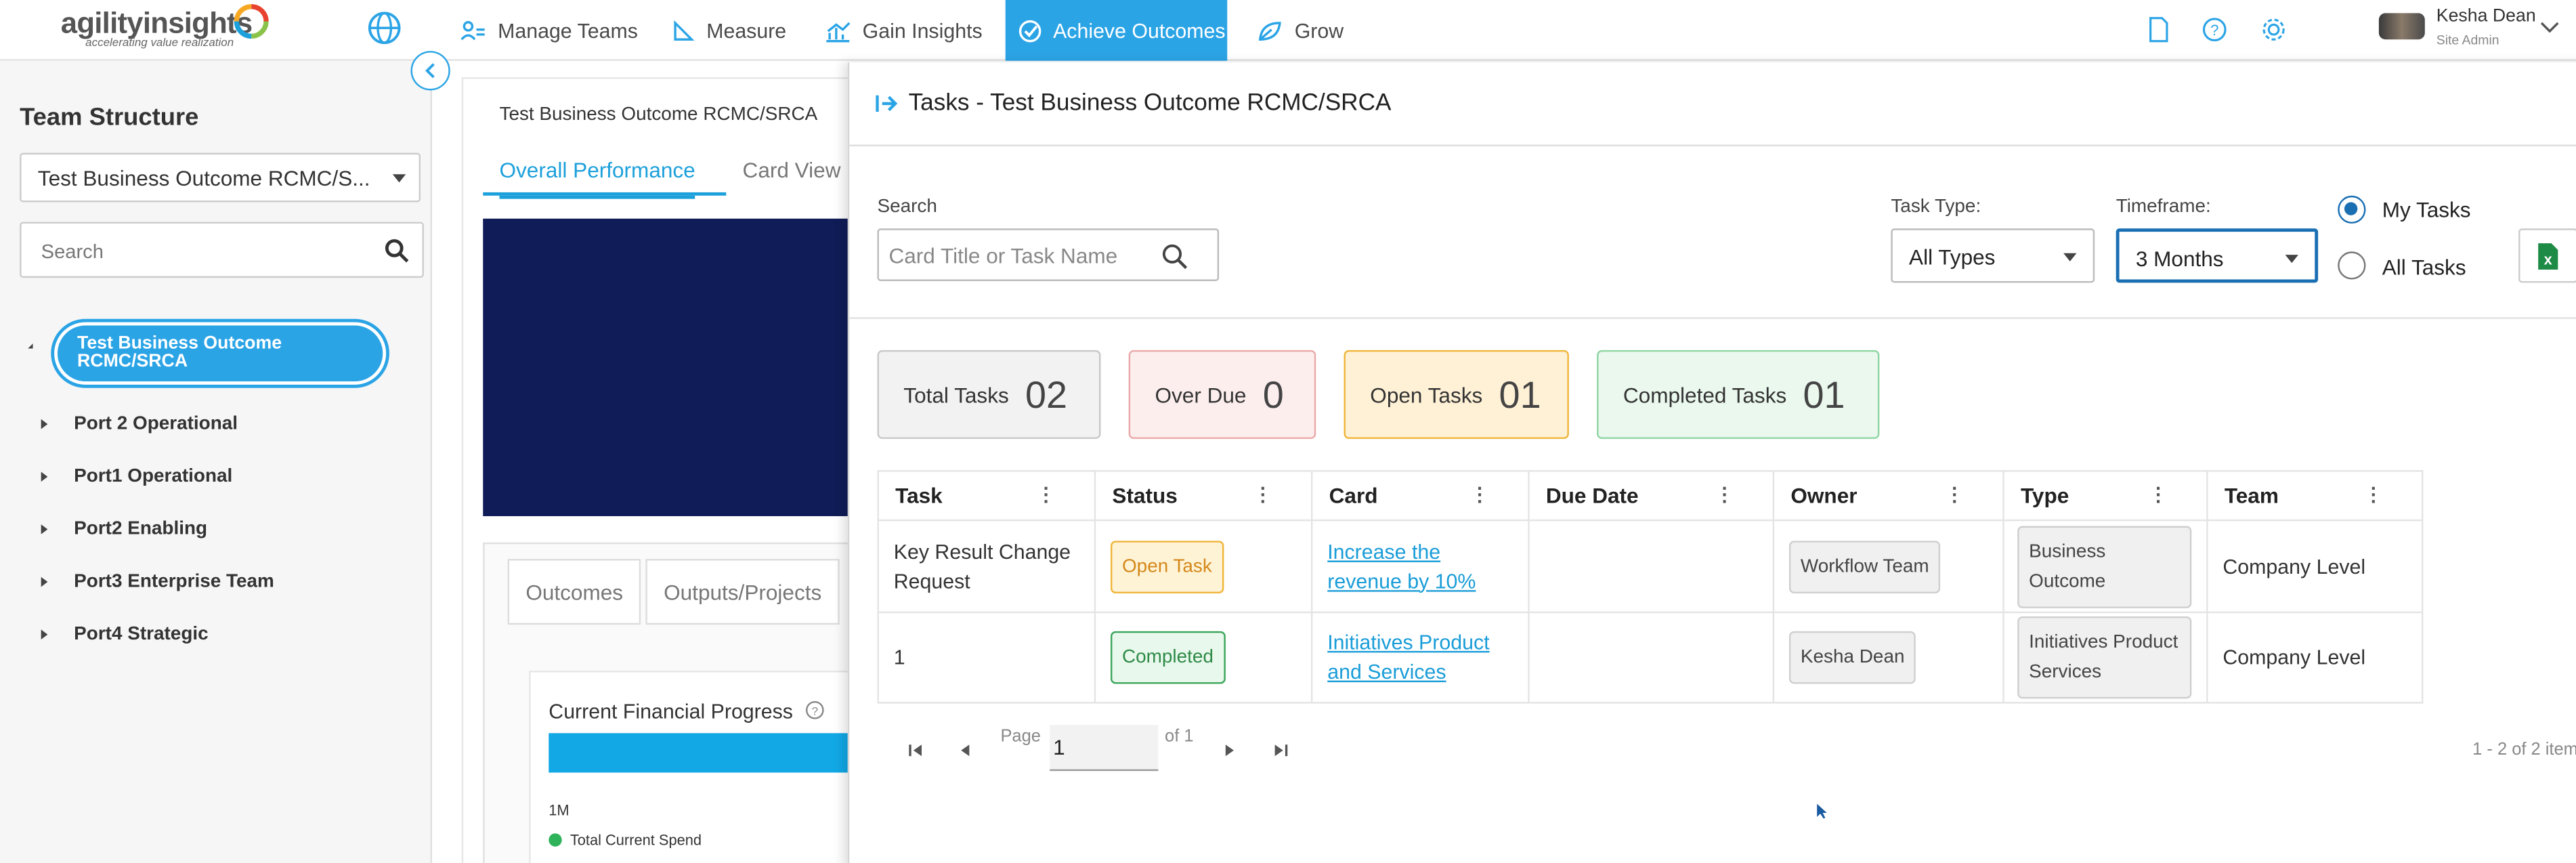 This screenshot has height=863, width=2576. I want to click on tab-card-view: Card View, so click(792, 170).